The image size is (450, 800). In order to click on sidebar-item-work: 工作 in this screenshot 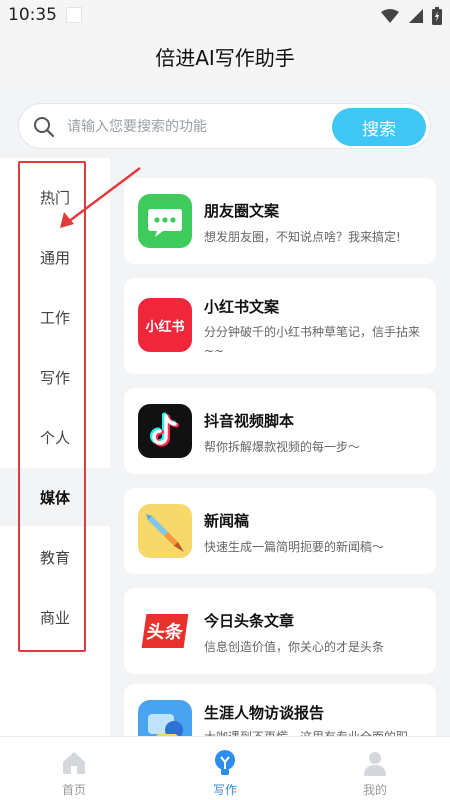, I will do `click(55, 317)`.